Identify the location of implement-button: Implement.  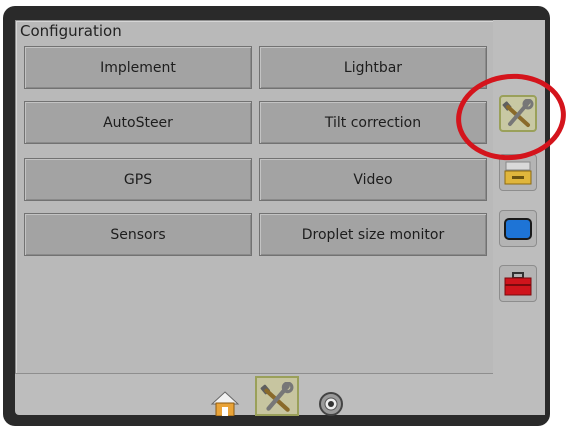
(138, 67).